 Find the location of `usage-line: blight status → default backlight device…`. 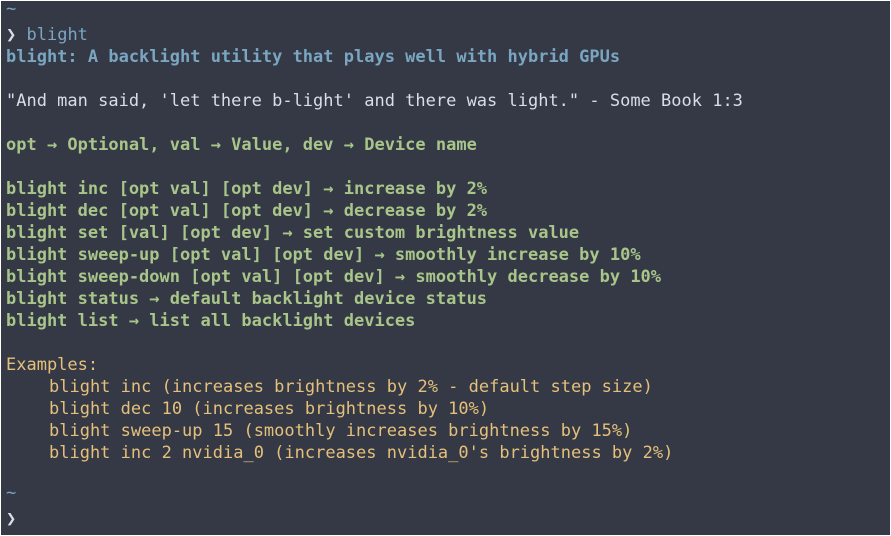

usage-line: blight status → default backlight device… is located at coordinates (247, 299).